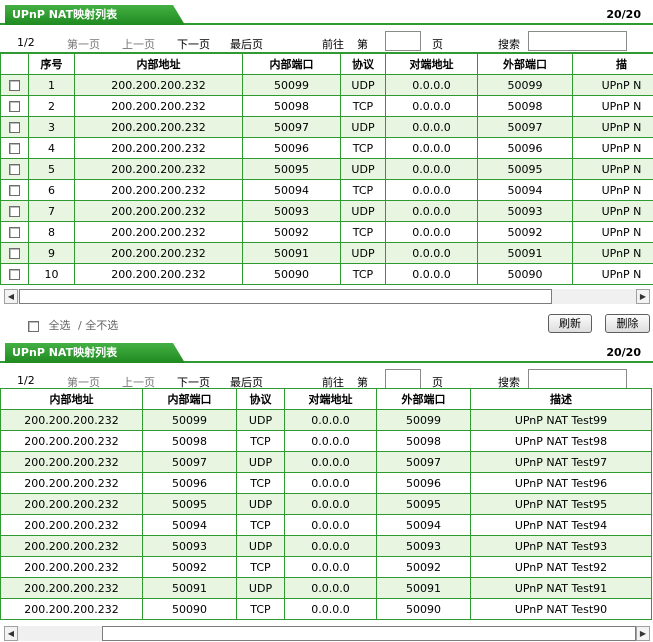 The height and width of the screenshot is (642, 653). I want to click on next-page-link: 下一页, so click(193, 44).